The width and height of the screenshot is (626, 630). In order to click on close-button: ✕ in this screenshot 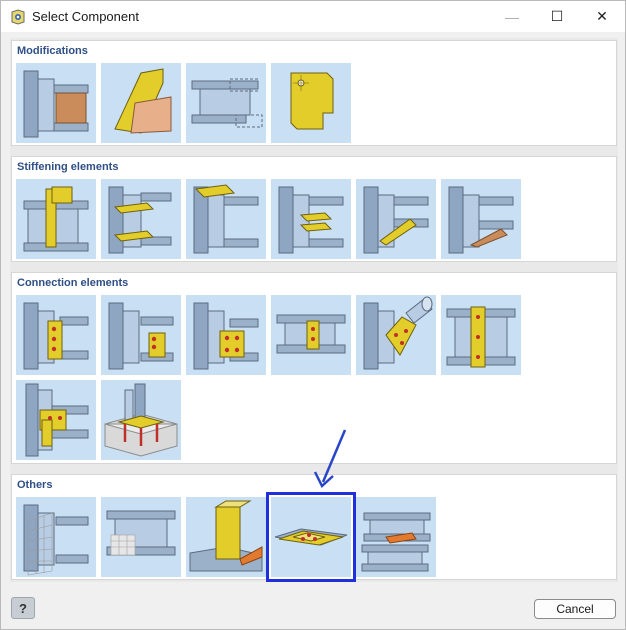, I will do `click(602, 16)`.